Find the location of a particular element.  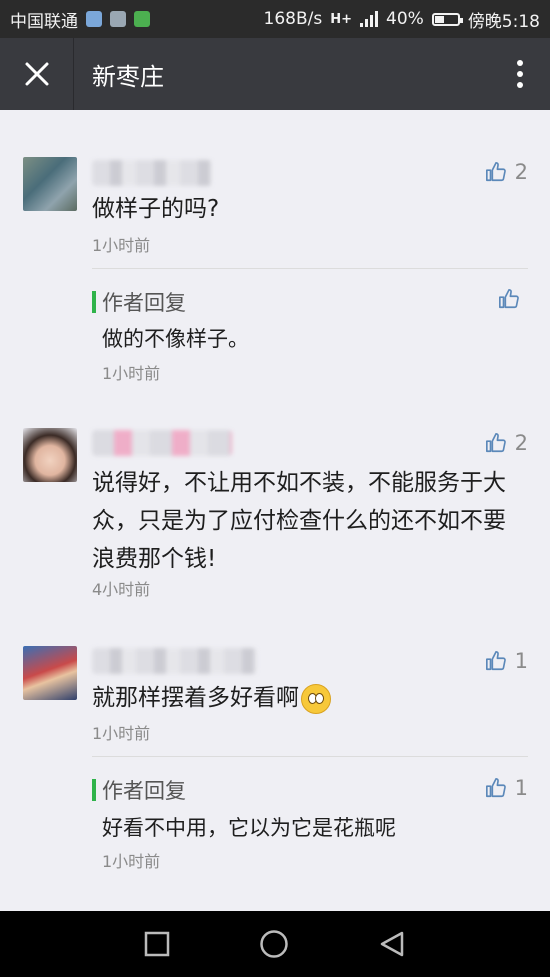

home-button is located at coordinates (274, 944).